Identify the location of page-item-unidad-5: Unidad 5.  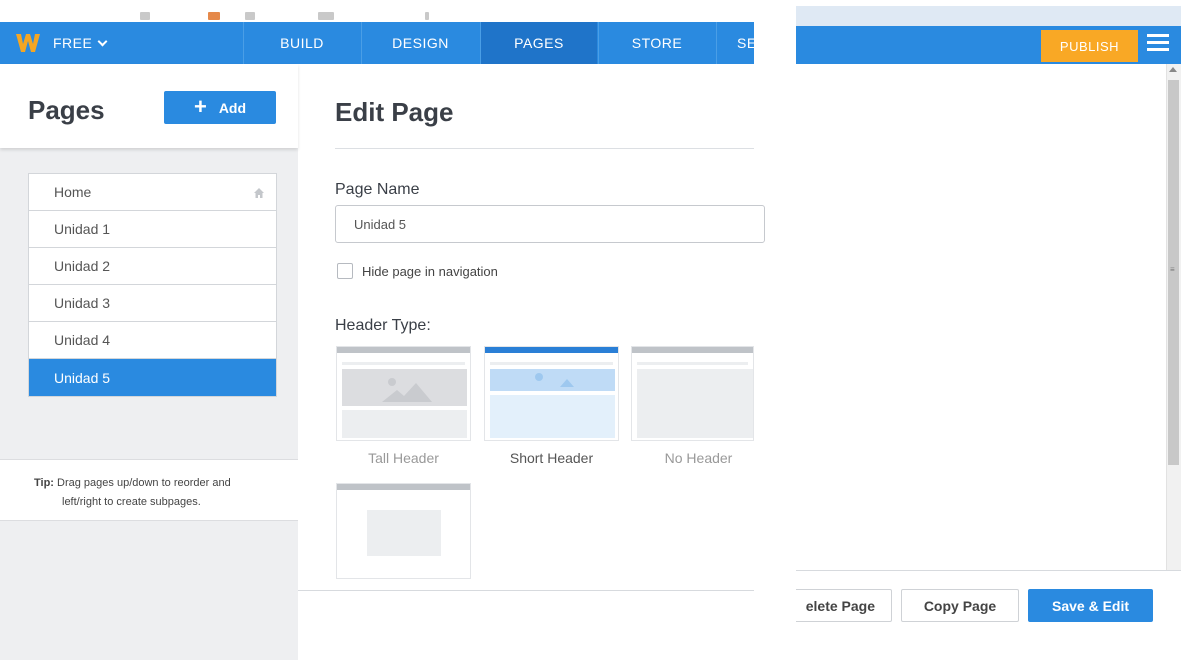
(152, 377).